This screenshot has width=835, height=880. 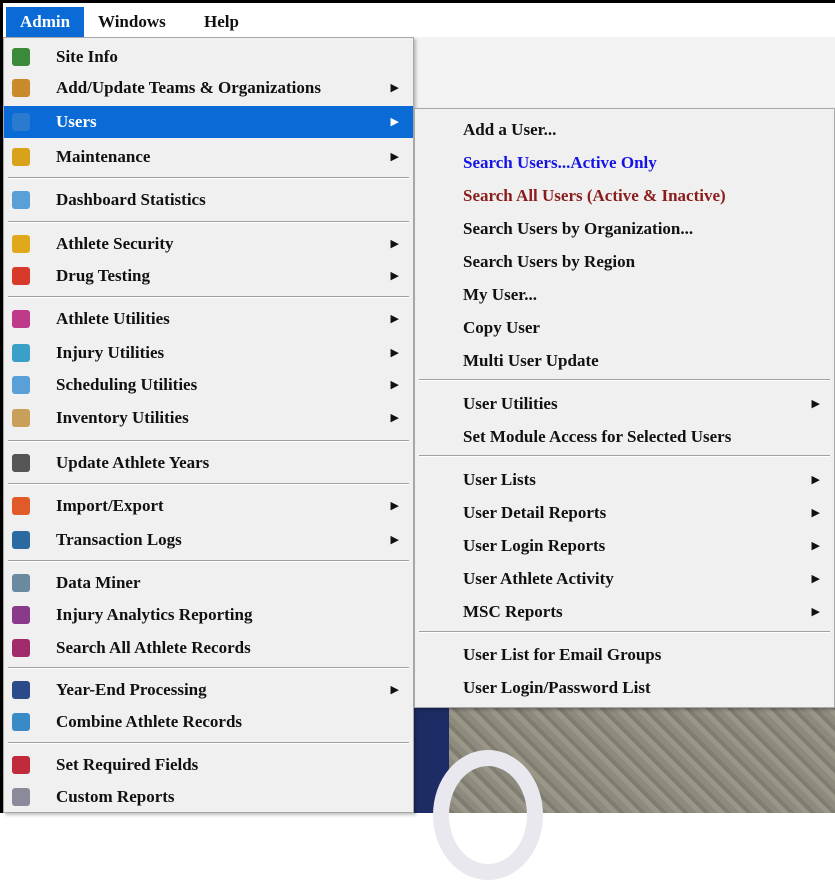 I want to click on menu-item-label: Dashboard Statistics, so click(x=131, y=199).